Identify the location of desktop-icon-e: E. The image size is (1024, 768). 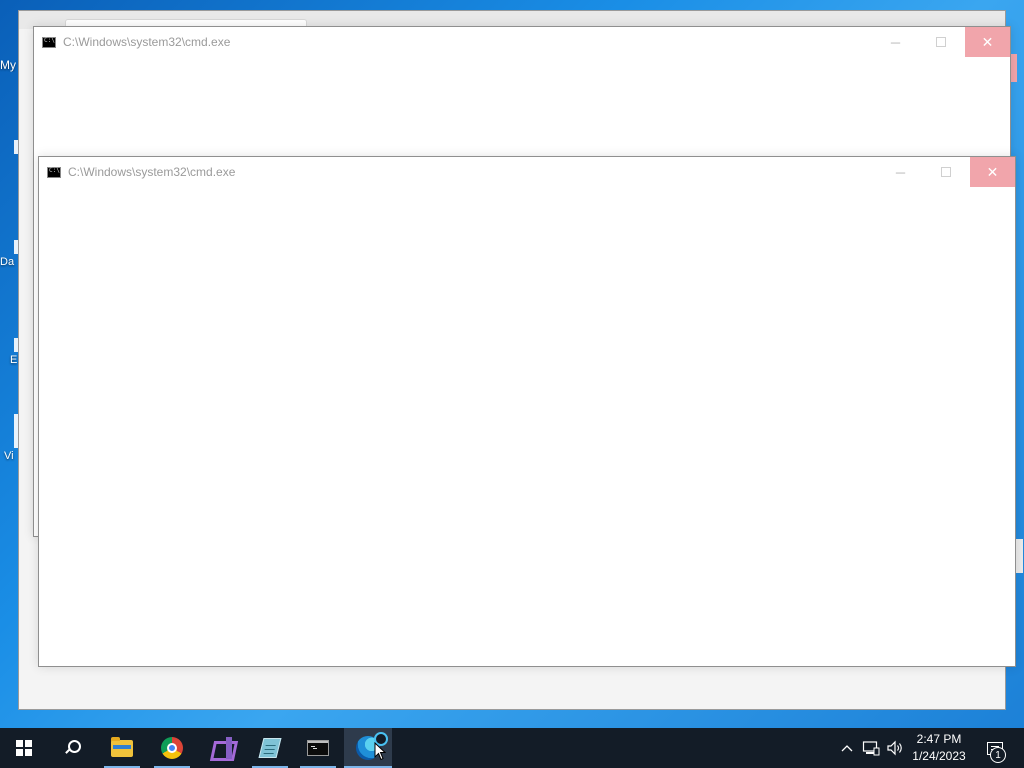
(9, 352).